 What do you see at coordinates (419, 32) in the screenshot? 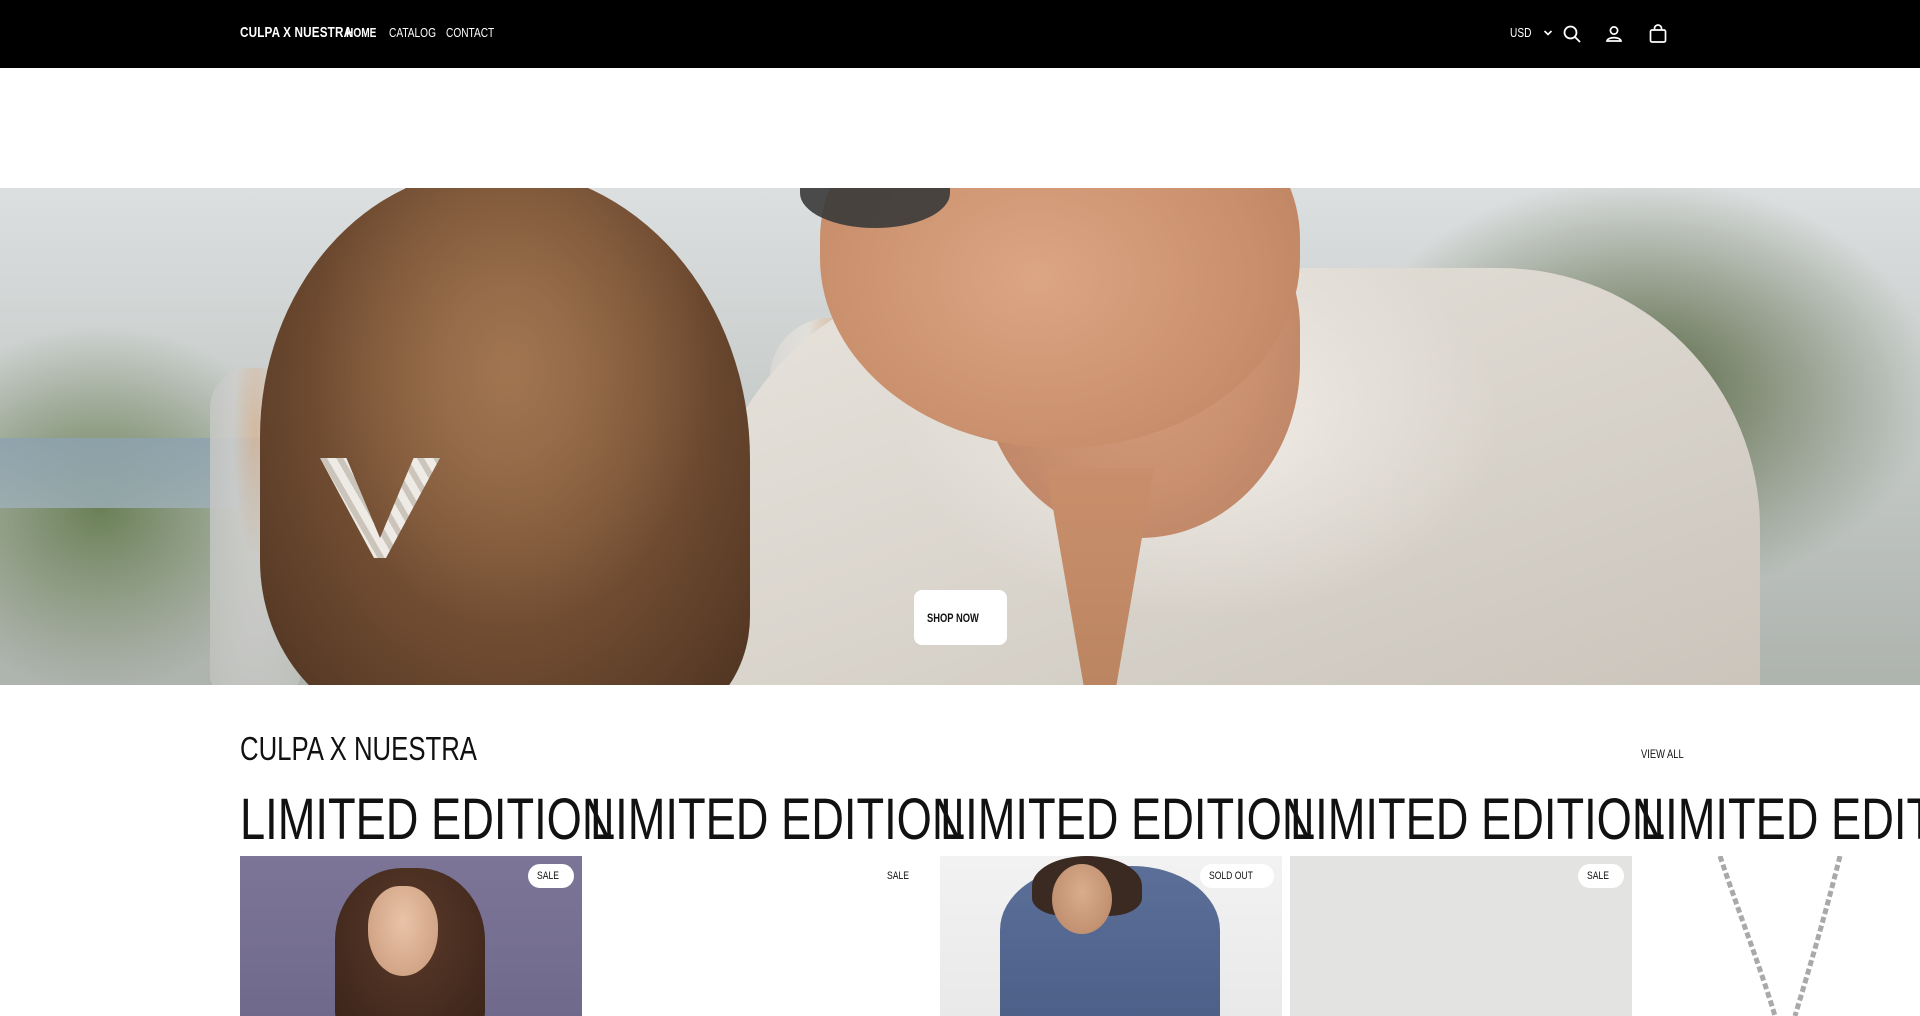
I see `nav-catalog: CATALOG` at bounding box center [419, 32].